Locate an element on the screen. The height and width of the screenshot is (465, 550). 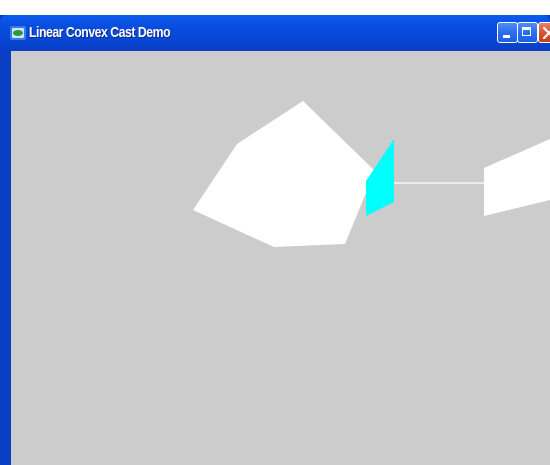
convex-shape-b is located at coordinates (517, 177).